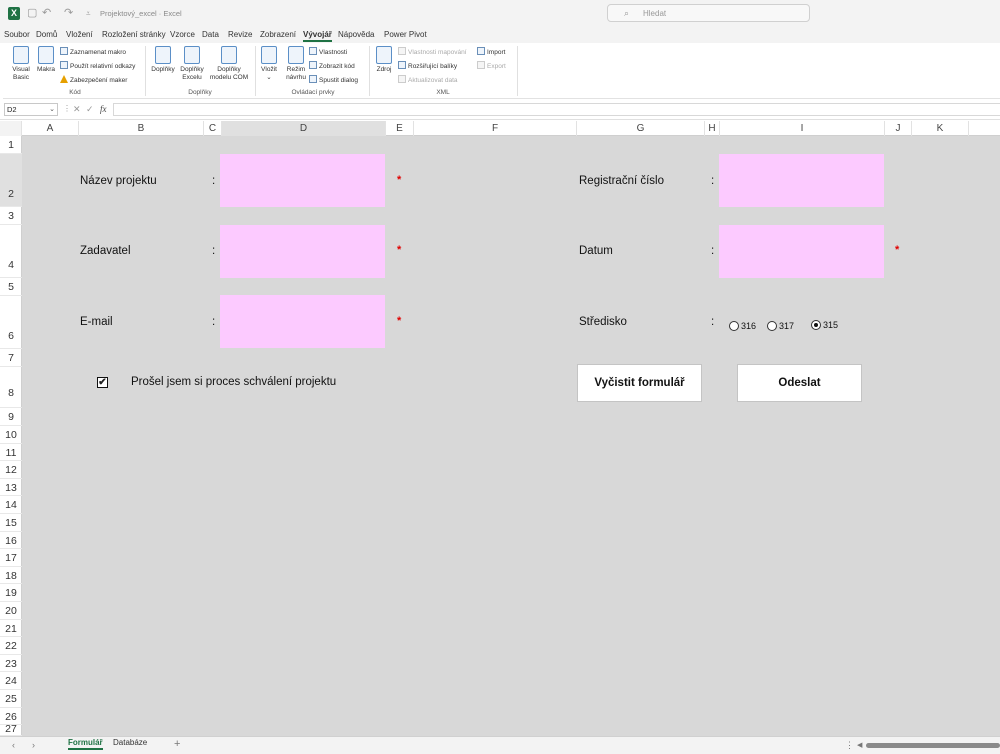 Image resolution: width=1000 pixels, height=754 pixels. What do you see at coordinates (384, 60) in the screenshot?
I see `xml-source-button: Zdroj` at bounding box center [384, 60].